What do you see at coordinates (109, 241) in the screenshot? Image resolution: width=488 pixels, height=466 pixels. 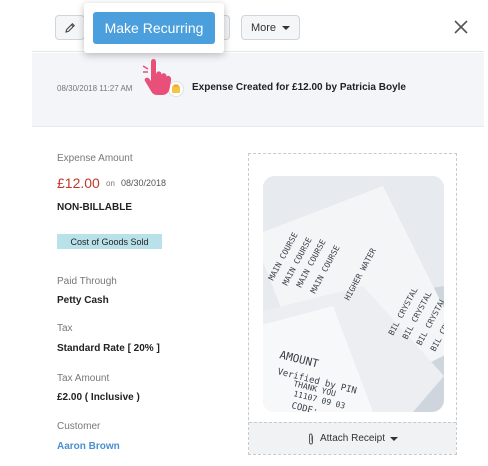 I see `account-badge: Cost of Goods Sold` at bounding box center [109, 241].